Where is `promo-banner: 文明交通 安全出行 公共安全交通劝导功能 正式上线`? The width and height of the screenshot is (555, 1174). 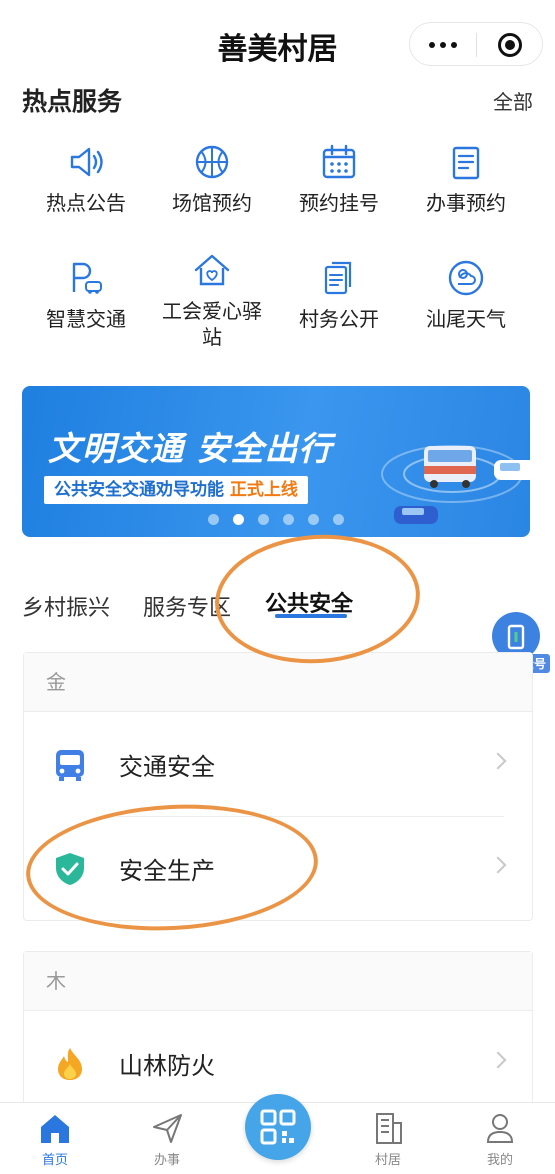
promo-banner: 文明交通 安全出行 公共安全交通劝导功能 正式上线 is located at coordinates (276, 461).